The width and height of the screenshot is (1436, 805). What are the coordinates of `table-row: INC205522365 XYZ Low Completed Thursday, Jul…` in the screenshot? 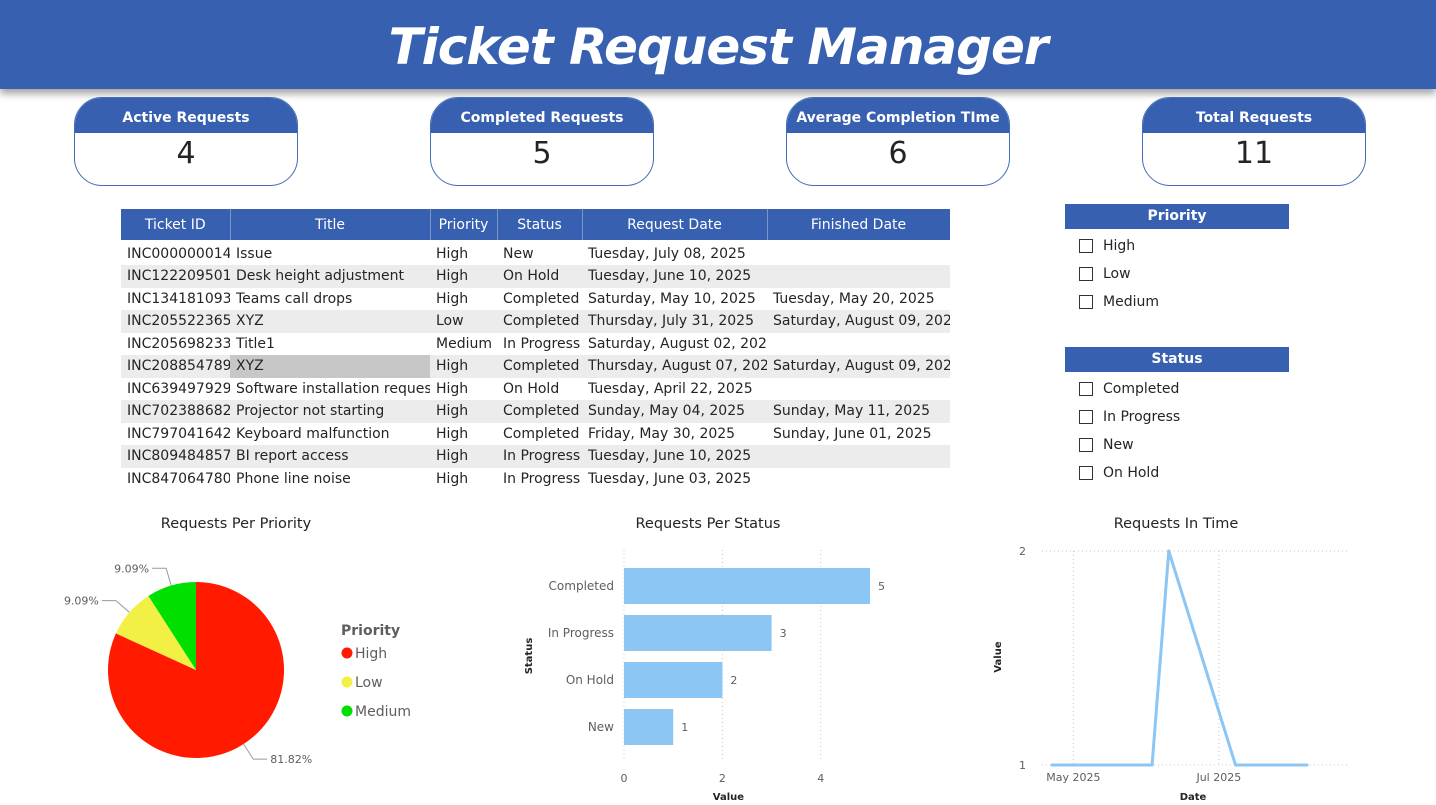 It's located at (535, 321).